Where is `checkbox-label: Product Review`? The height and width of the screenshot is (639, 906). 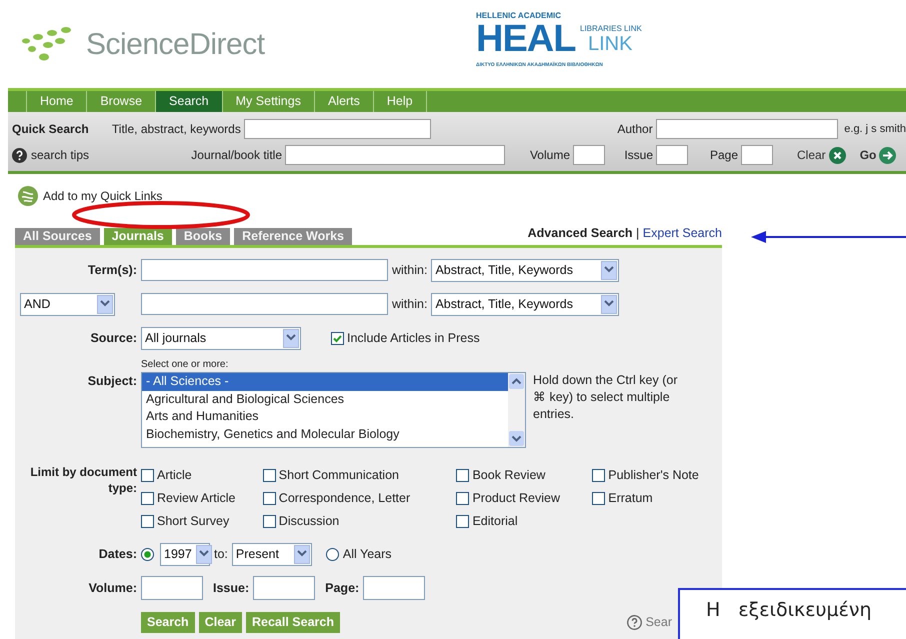
checkbox-label: Product Review is located at coordinates (516, 499).